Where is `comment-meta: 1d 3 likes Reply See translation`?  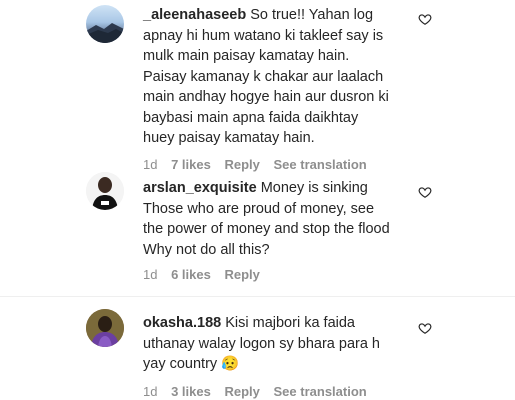 comment-meta: 1d 3 likes Reply See translation is located at coordinates (260, 391).